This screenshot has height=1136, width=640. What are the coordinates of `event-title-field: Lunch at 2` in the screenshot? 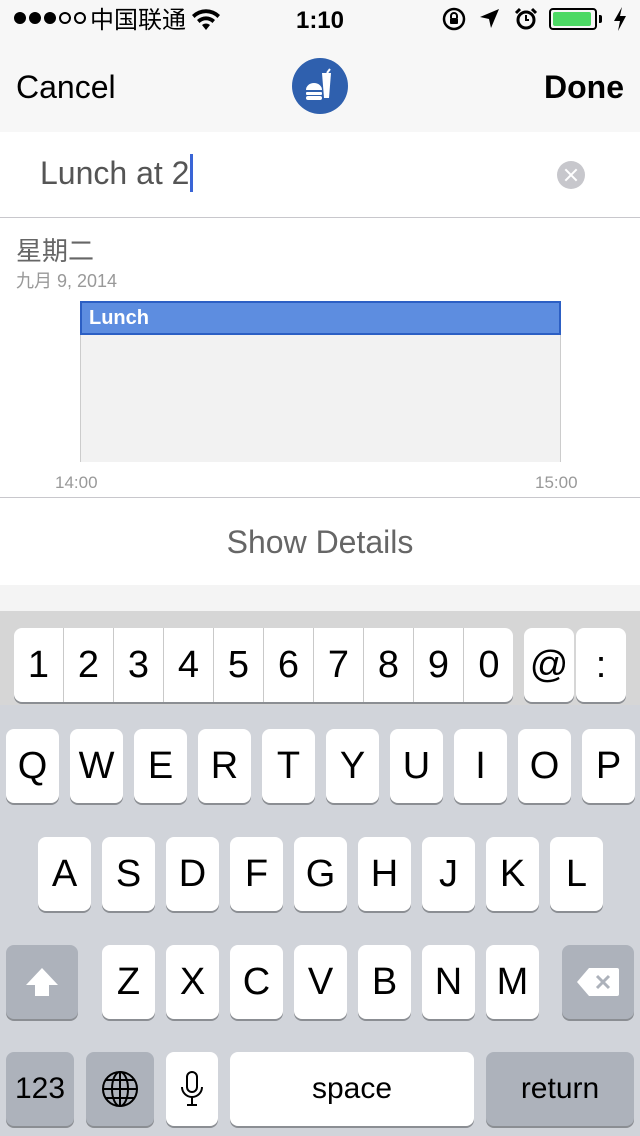 It's located at (320, 175).